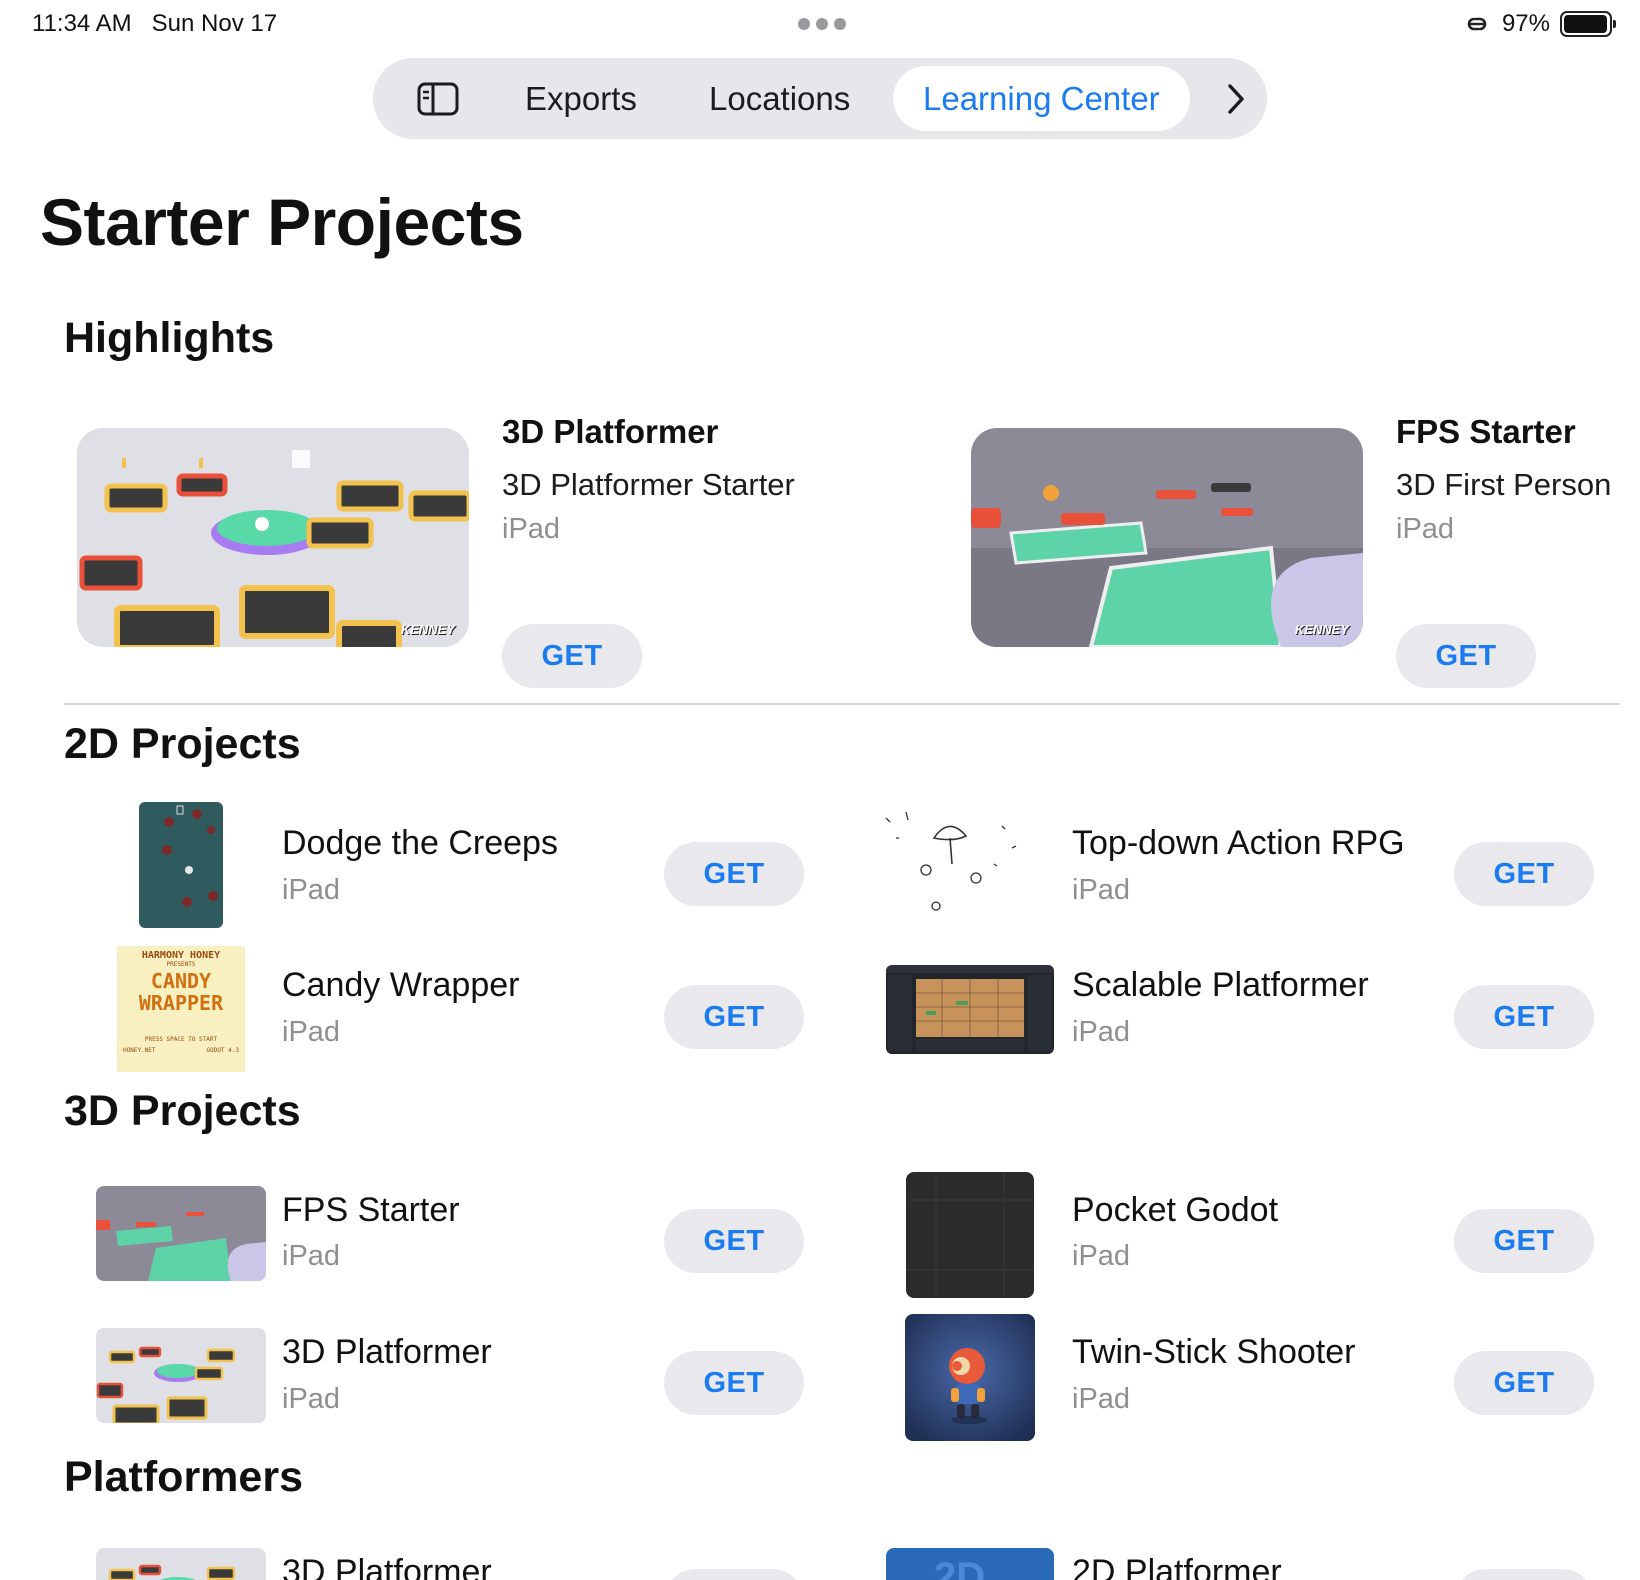 This screenshot has width=1640, height=1580. Describe the element at coordinates (139, 1050) in the screenshot. I see `thumb-text: HONEY.NET` at that location.